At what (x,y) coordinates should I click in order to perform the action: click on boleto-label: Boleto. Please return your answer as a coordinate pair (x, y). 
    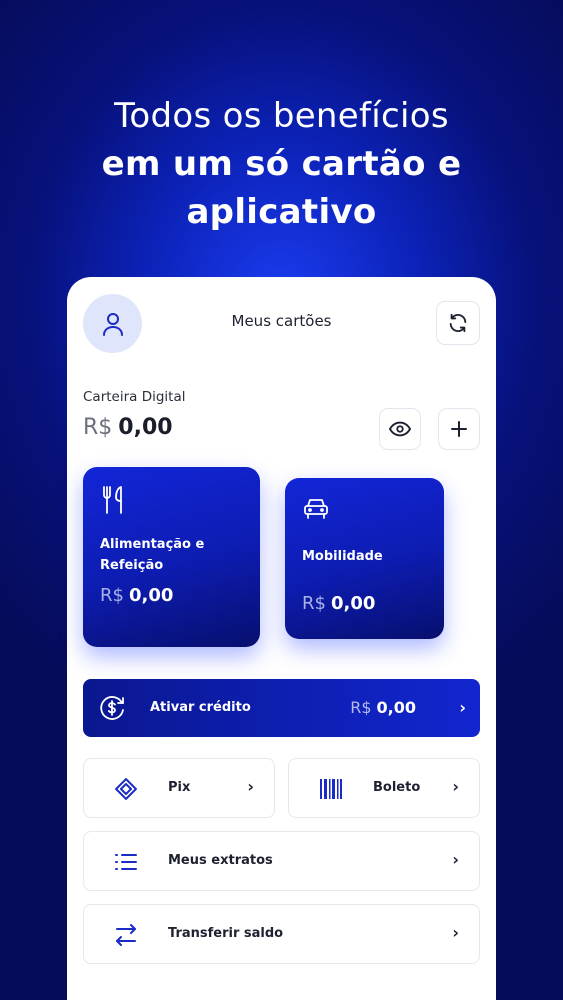
    Looking at the image, I should click on (397, 787).